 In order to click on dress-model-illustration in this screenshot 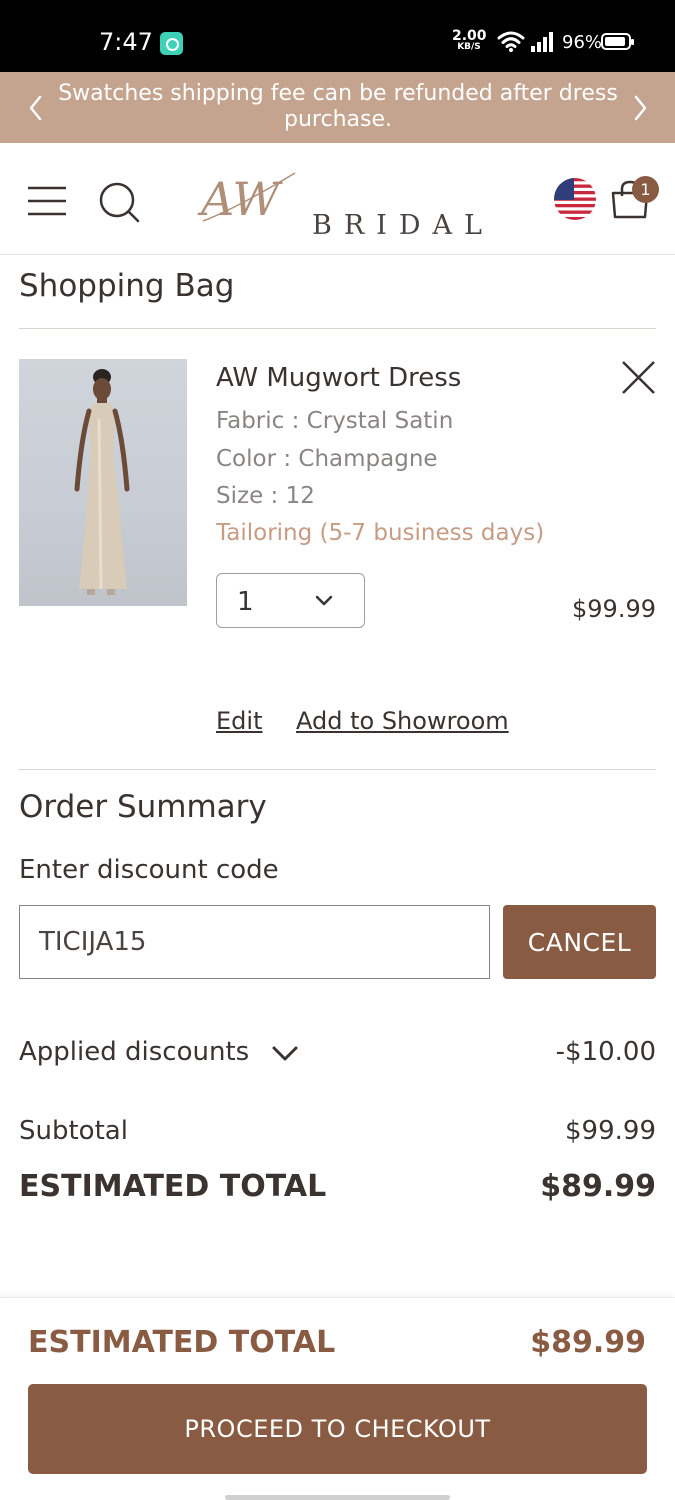, I will do `click(102, 482)`.